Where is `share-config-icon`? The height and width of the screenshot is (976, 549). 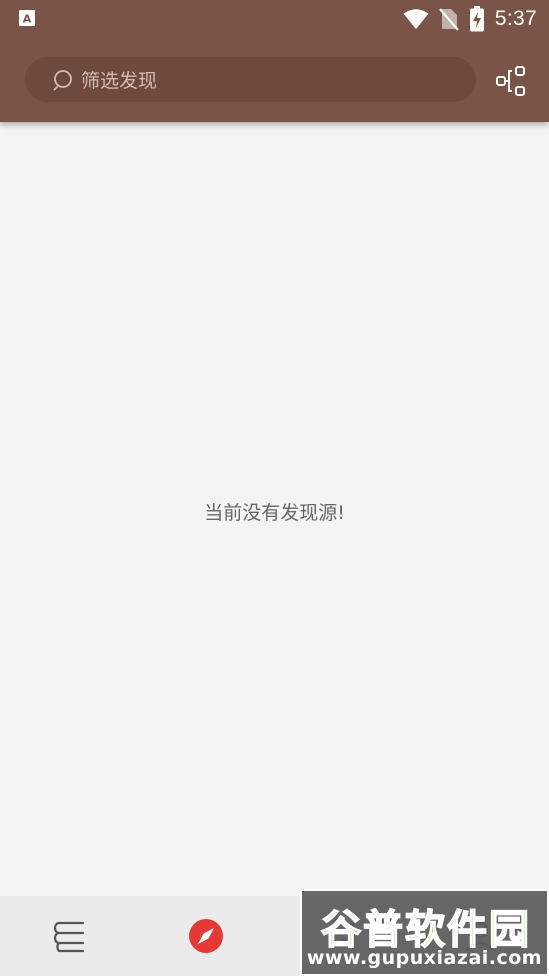 share-config-icon is located at coordinates (510, 81).